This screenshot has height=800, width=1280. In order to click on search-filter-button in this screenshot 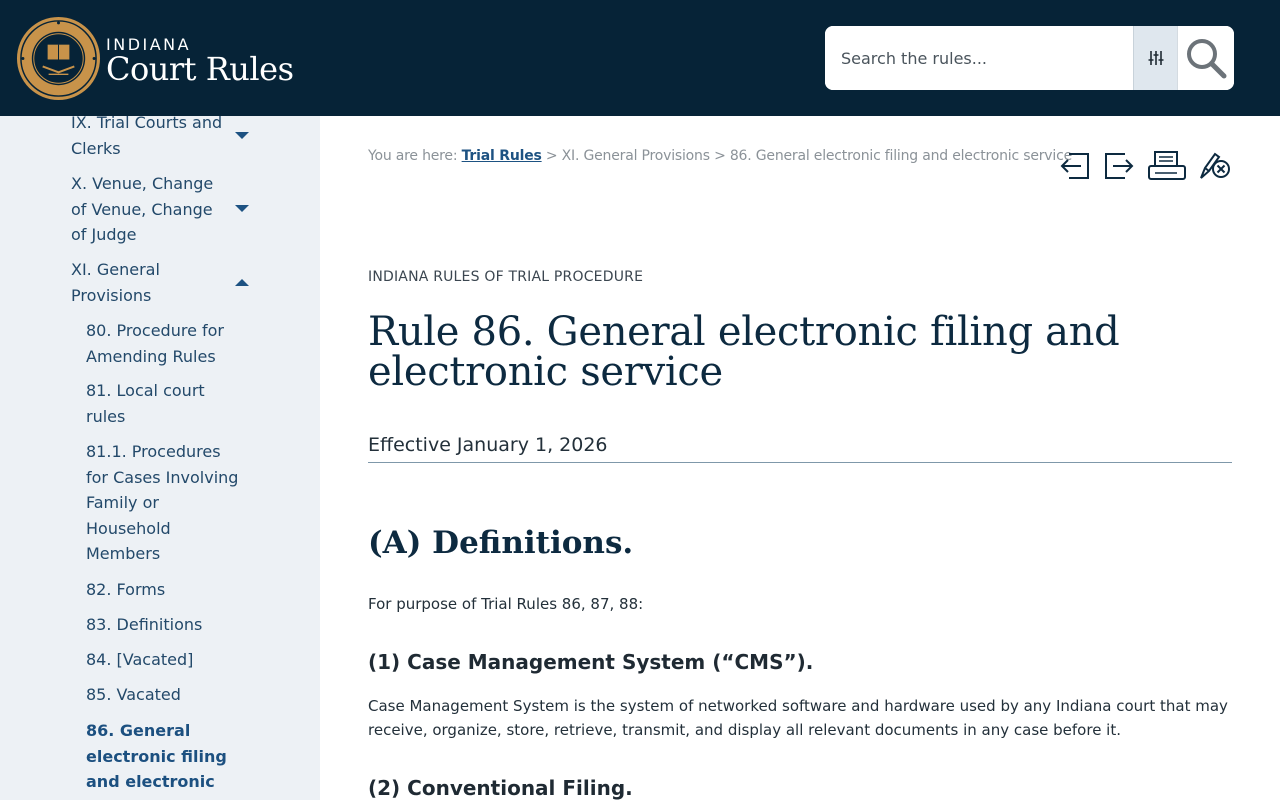, I will do `click(1155, 58)`.